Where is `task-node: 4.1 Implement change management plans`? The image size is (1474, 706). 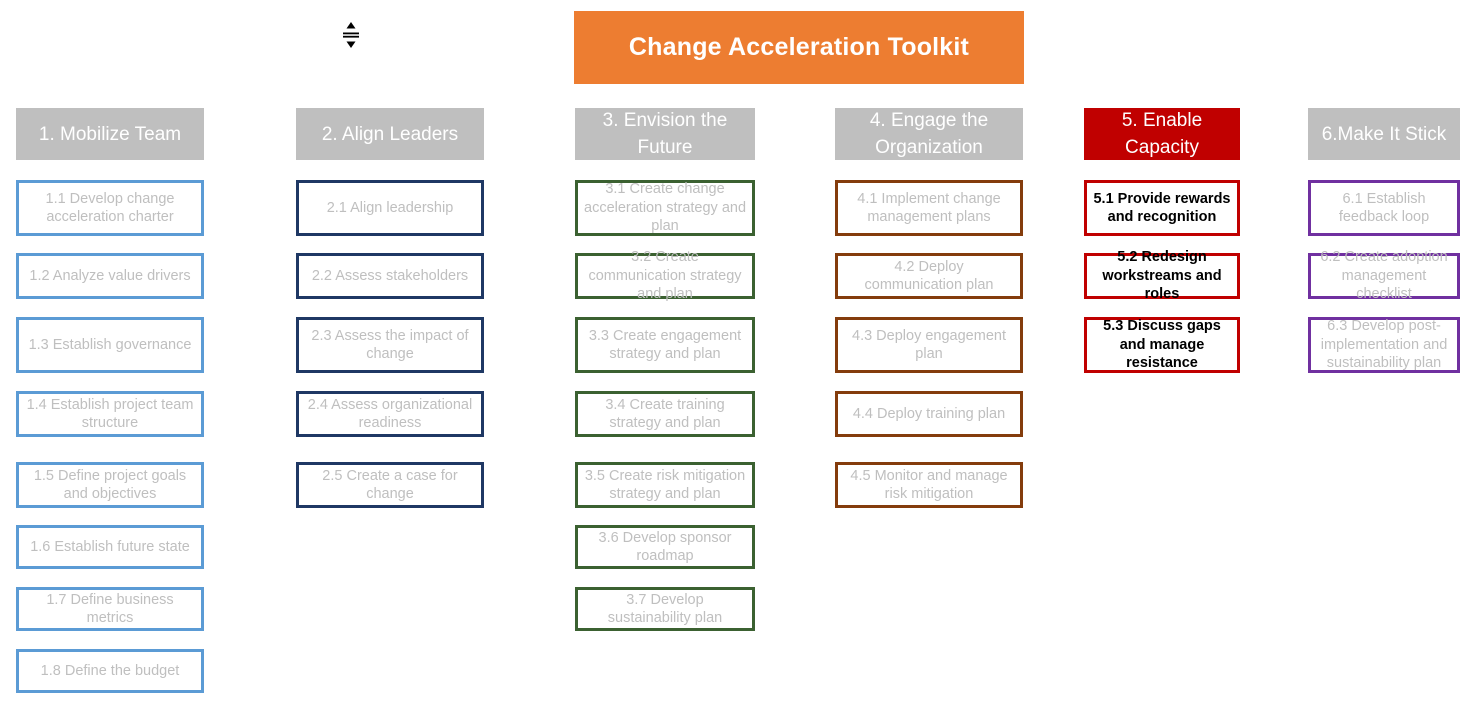
task-node: 4.1 Implement change management plans is located at coordinates (929, 208).